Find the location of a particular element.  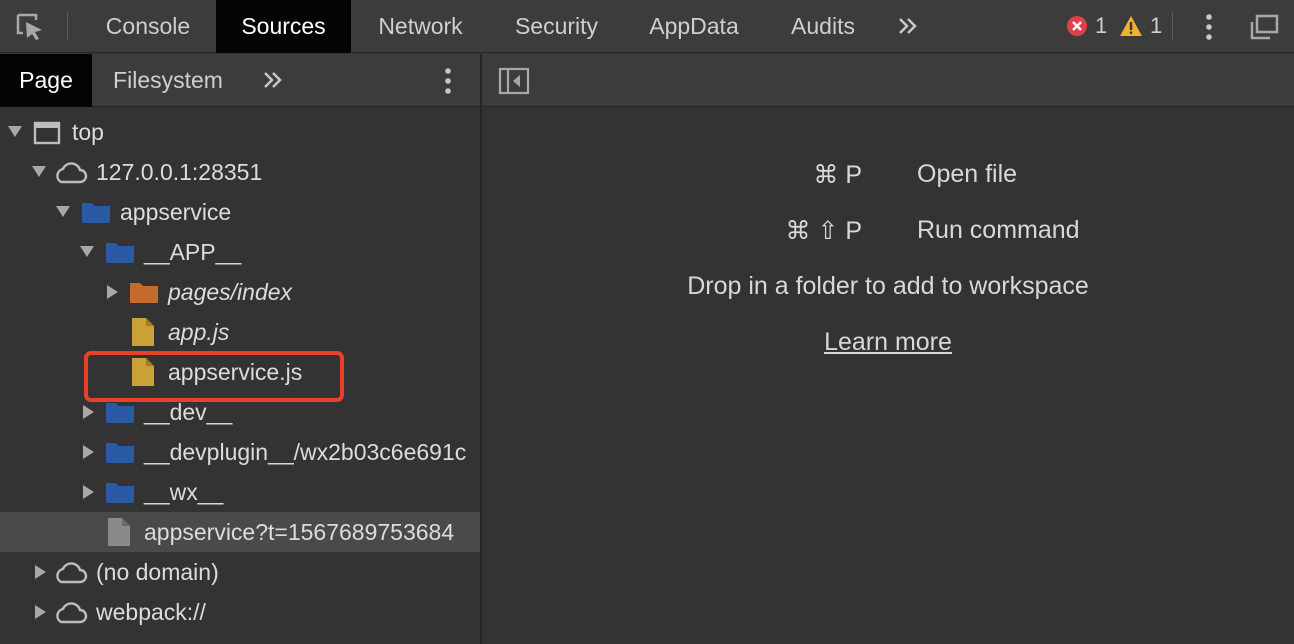

undock-window-icon is located at coordinates (1264, 27).